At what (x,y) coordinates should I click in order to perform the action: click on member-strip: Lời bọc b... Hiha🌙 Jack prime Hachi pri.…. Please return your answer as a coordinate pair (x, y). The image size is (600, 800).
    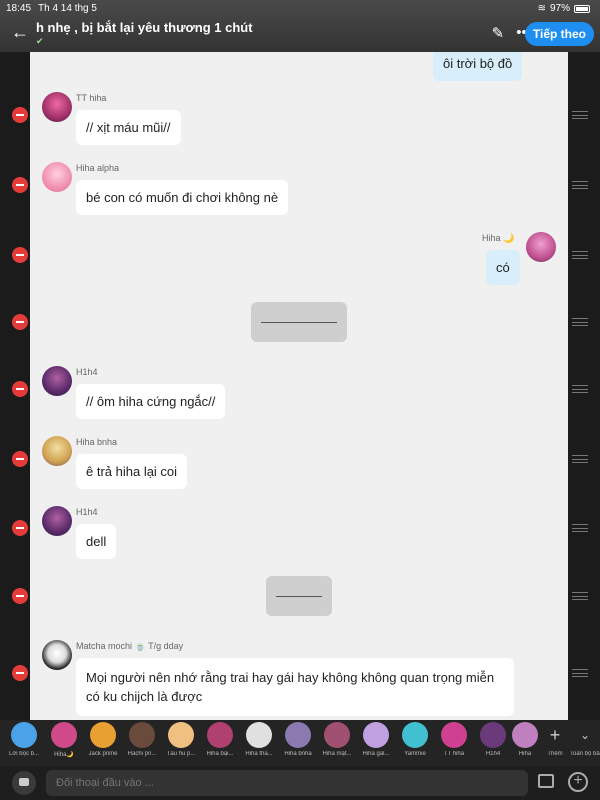
    Looking at the image, I should click on (300, 743).